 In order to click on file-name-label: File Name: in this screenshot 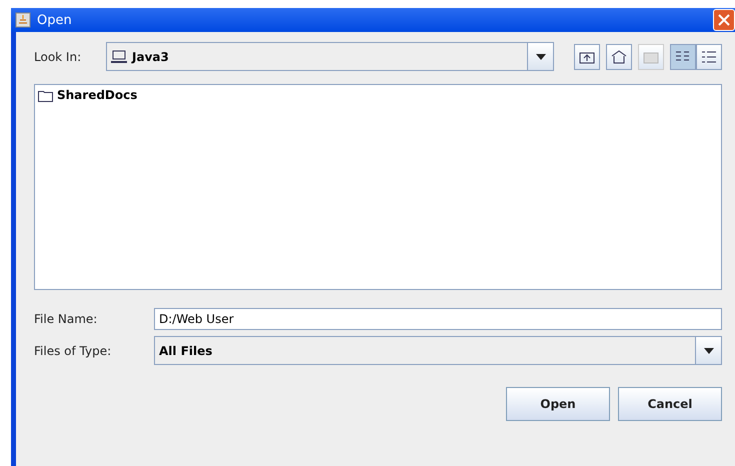, I will do `click(66, 319)`.